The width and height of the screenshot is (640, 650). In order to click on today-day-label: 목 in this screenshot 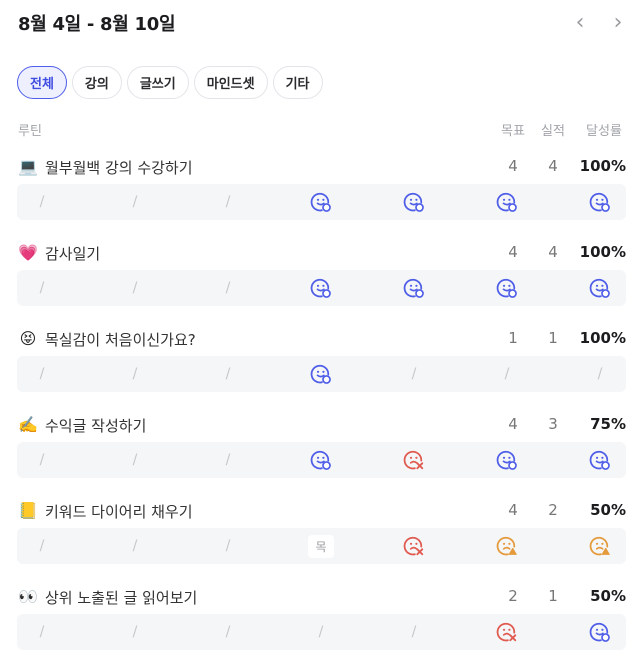, I will do `click(321, 546)`.